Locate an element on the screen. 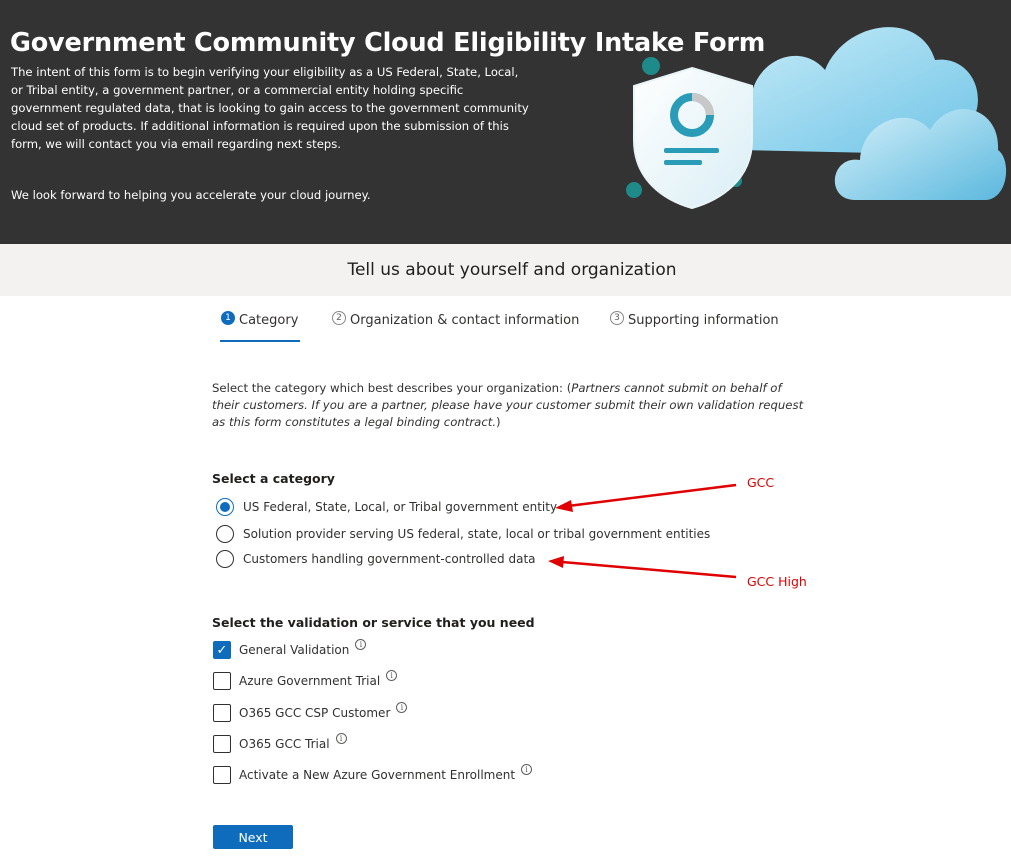 The height and width of the screenshot is (860, 1011). annotation-gcc: GCC is located at coordinates (761, 482).